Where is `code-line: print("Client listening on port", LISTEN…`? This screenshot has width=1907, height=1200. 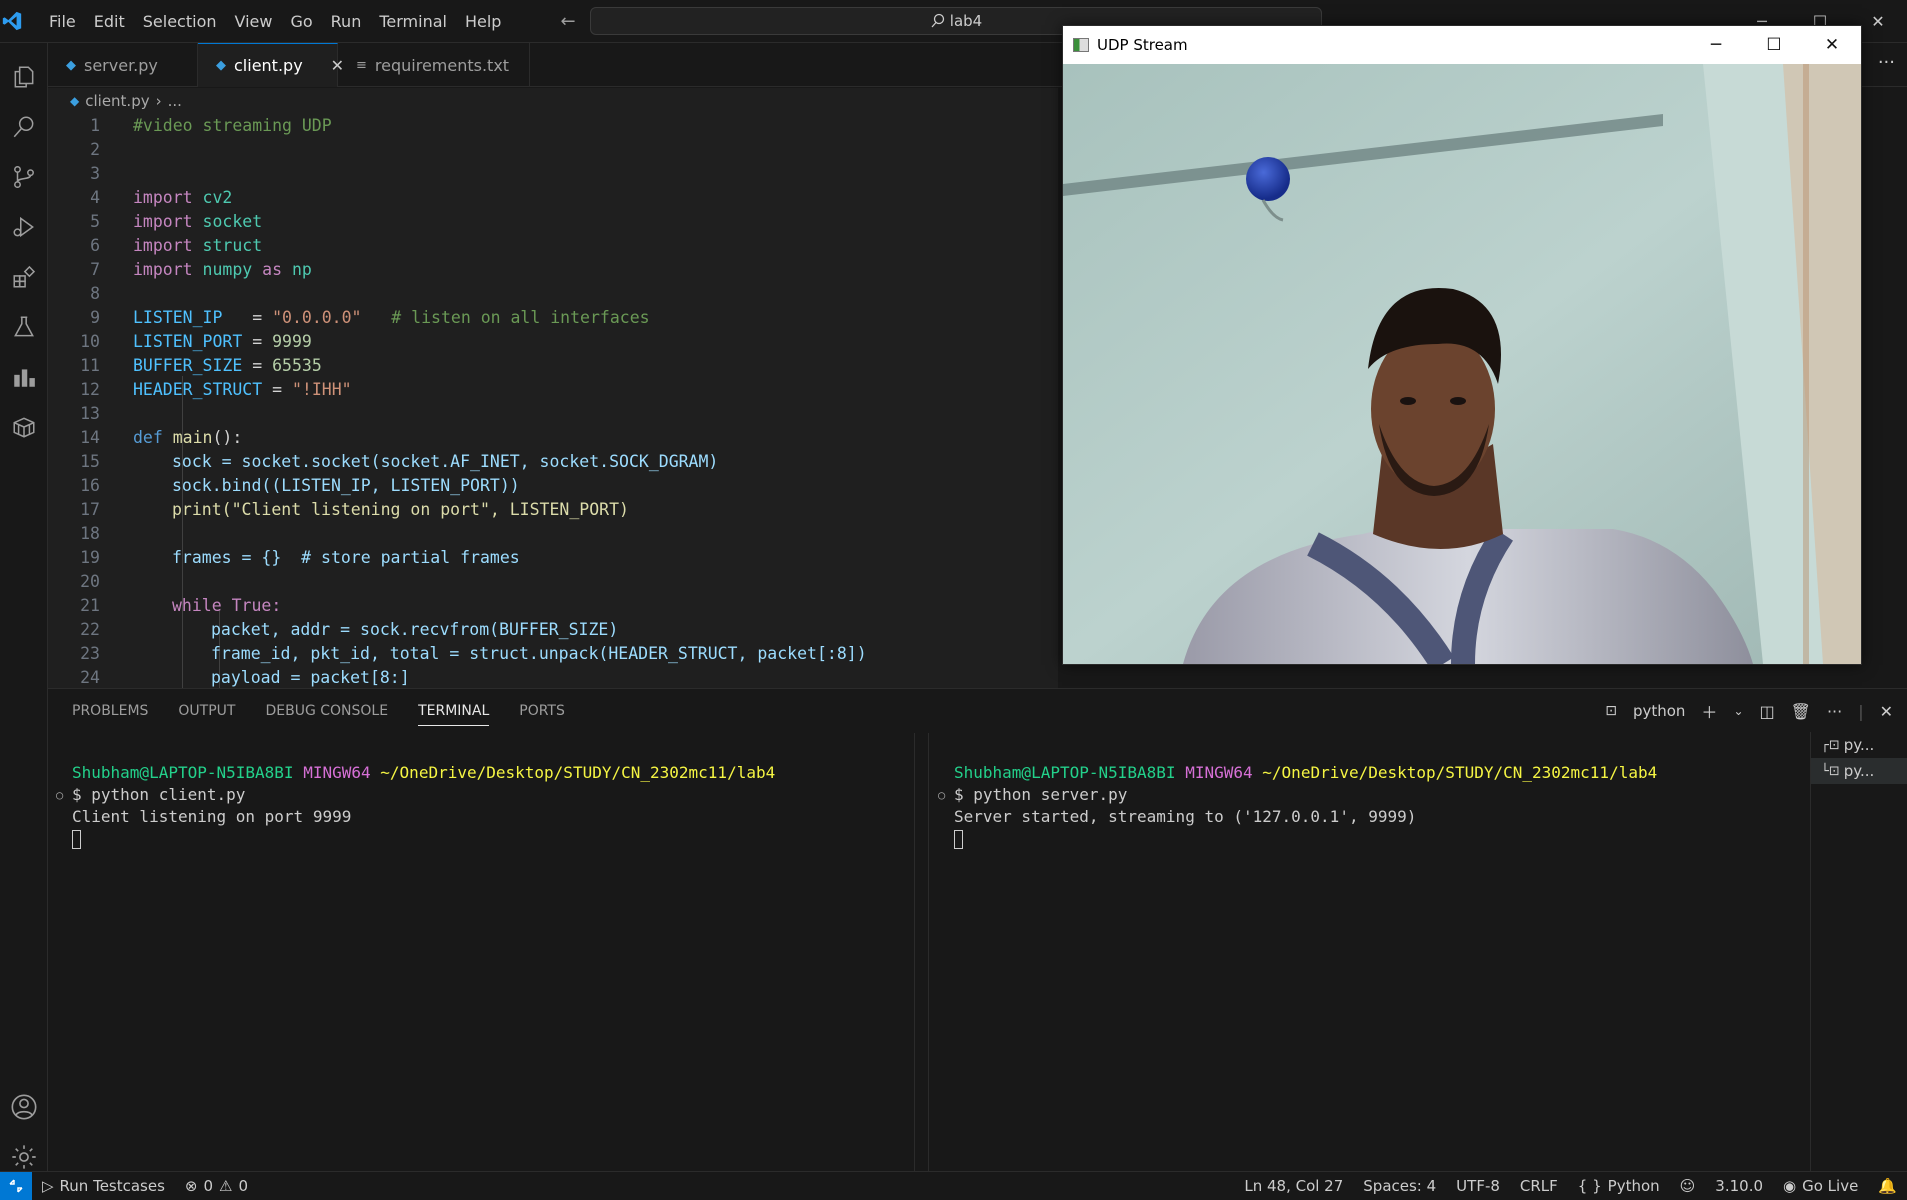 code-line: print("Client listening on port", LISTEN… is located at coordinates (400, 509).